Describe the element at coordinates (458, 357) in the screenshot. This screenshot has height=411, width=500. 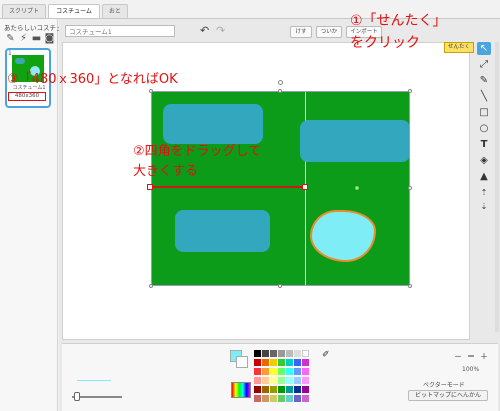
I see `zoom-out-icon: －` at that location.